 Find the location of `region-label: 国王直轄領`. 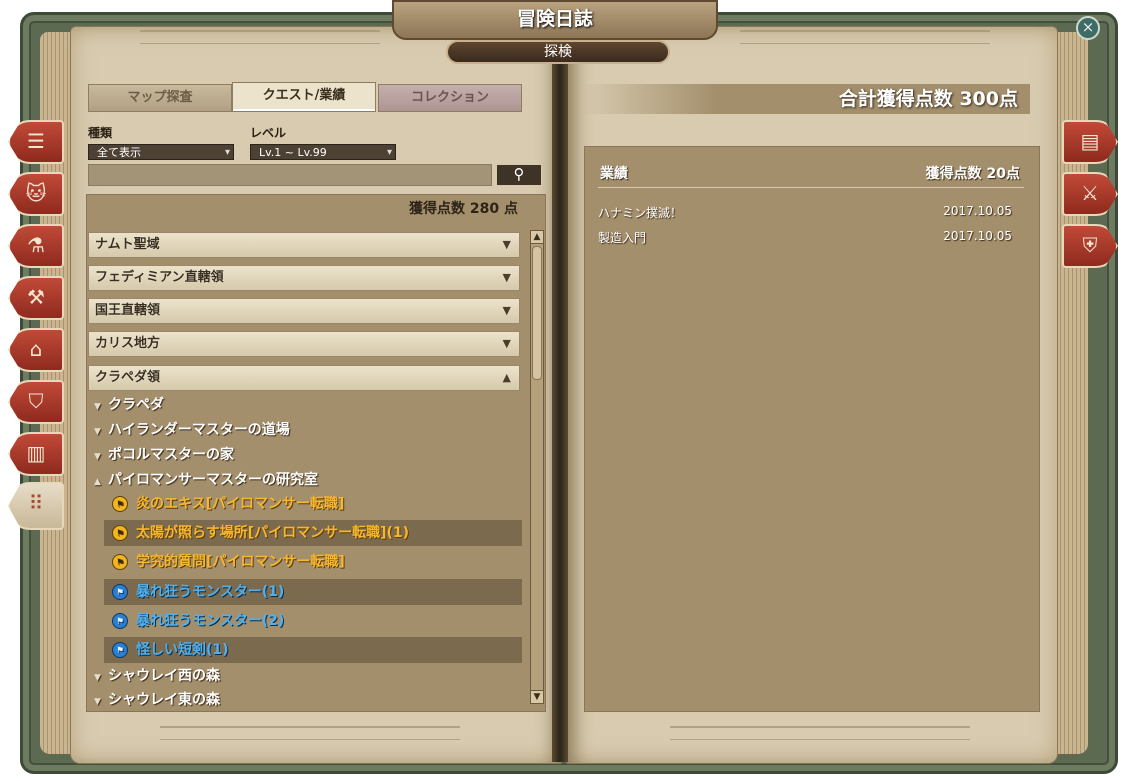

region-label: 国王直轄領 is located at coordinates (128, 310).